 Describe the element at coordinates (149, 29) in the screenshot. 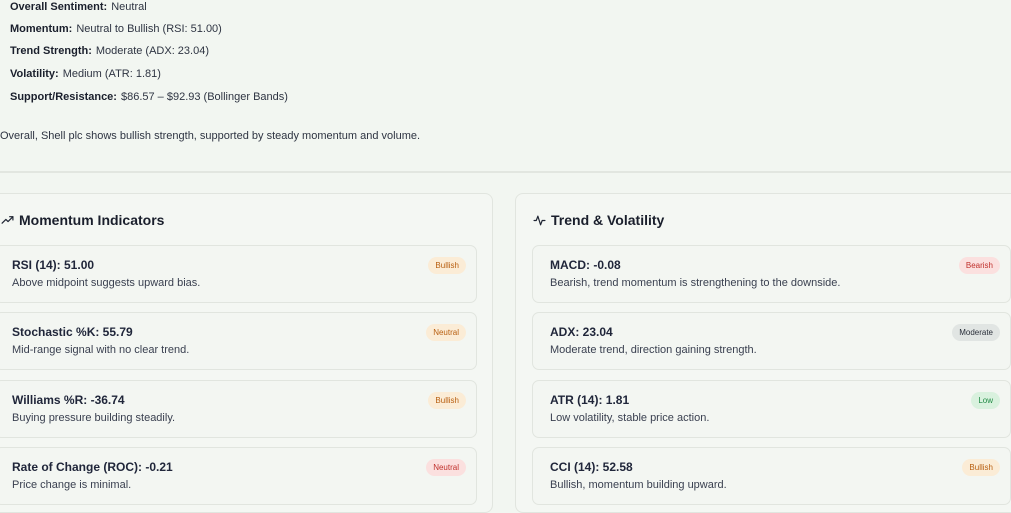

I see `summary-value: Neutral to Bullish (RSI: 51.00)` at that location.